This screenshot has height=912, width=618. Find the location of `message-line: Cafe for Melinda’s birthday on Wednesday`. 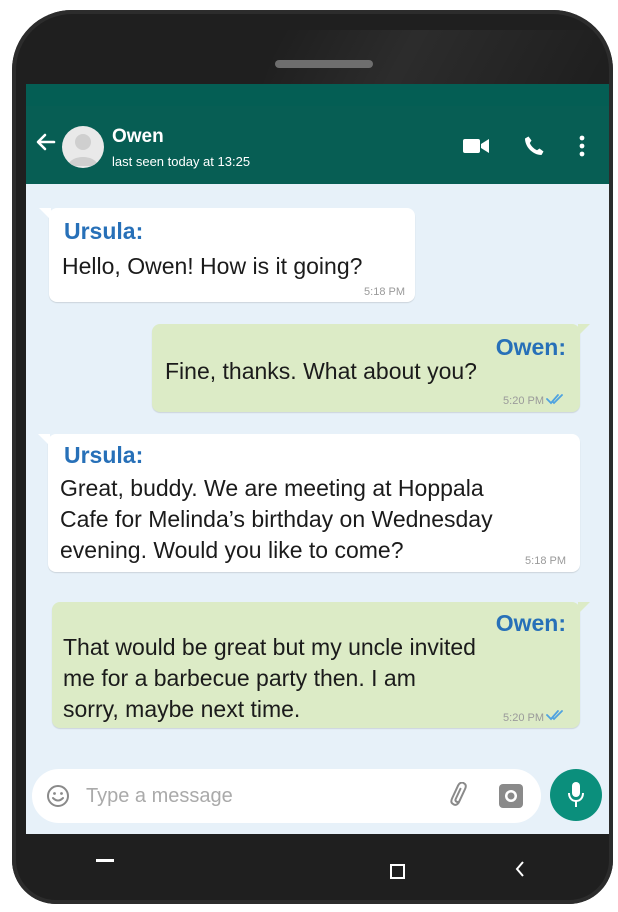

message-line: Cafe for Melinda’s birthday on Wednesday is located at coordinates (276, 519).